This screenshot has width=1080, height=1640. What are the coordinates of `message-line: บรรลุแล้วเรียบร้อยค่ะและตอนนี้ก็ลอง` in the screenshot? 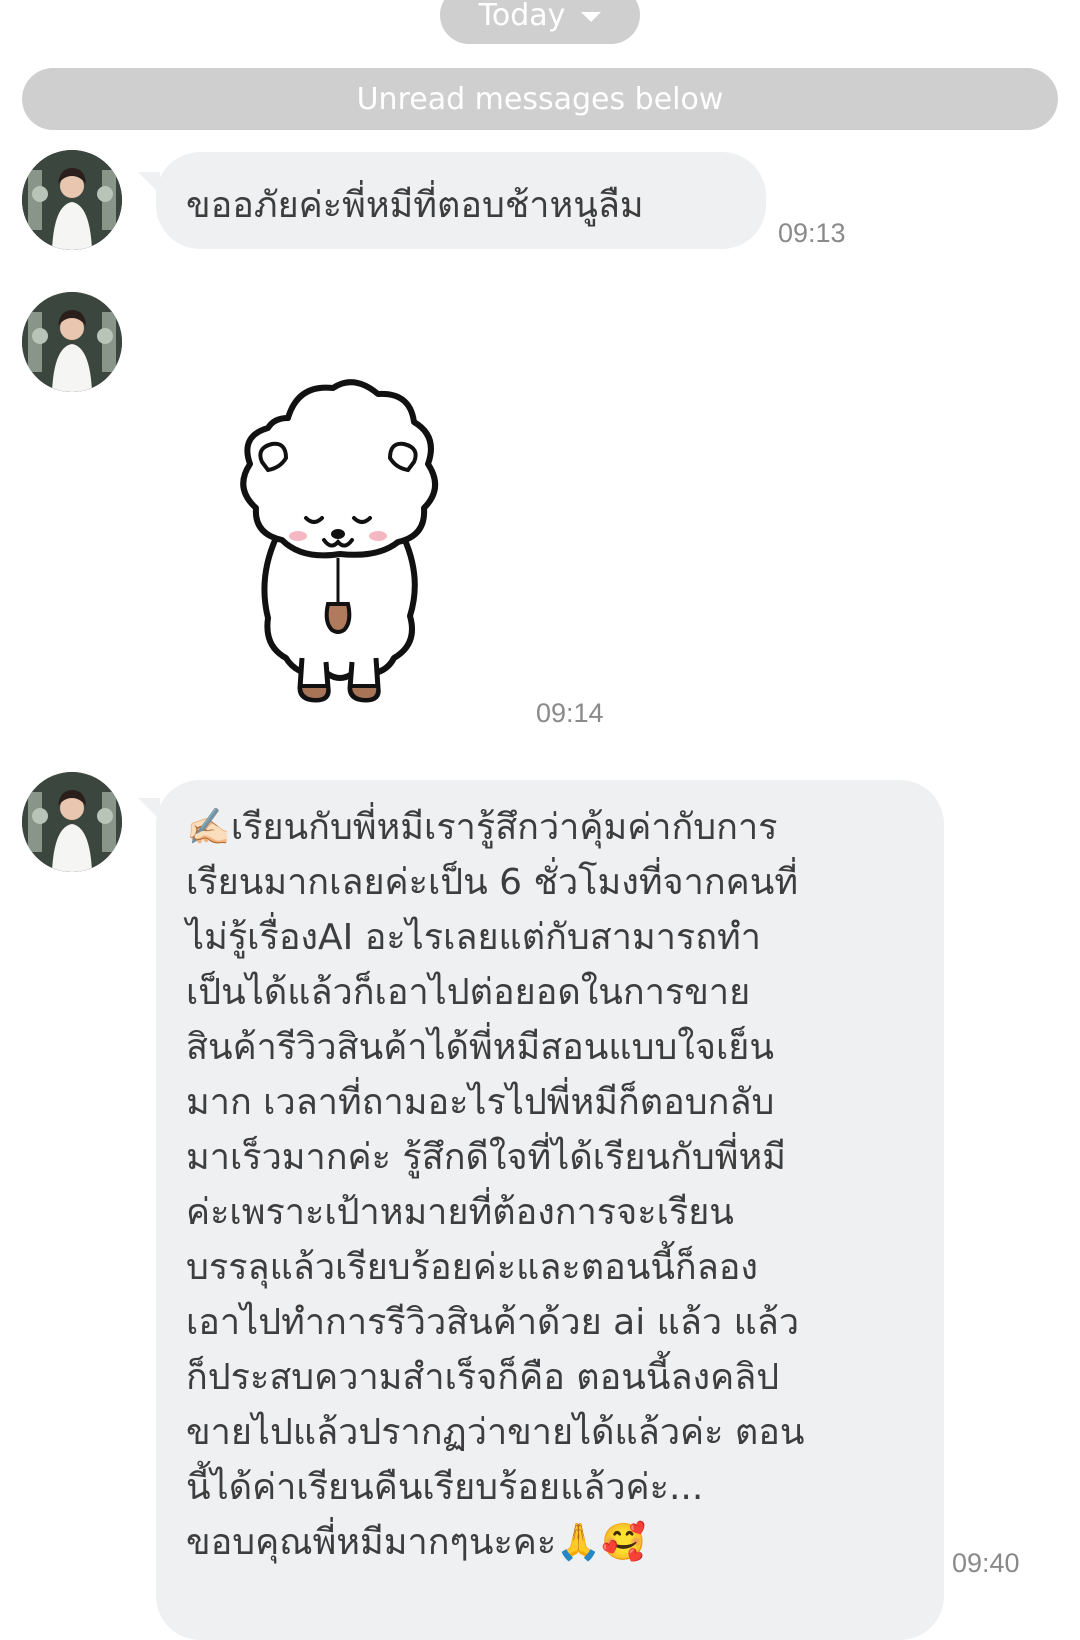 It's located at (472, 1267).